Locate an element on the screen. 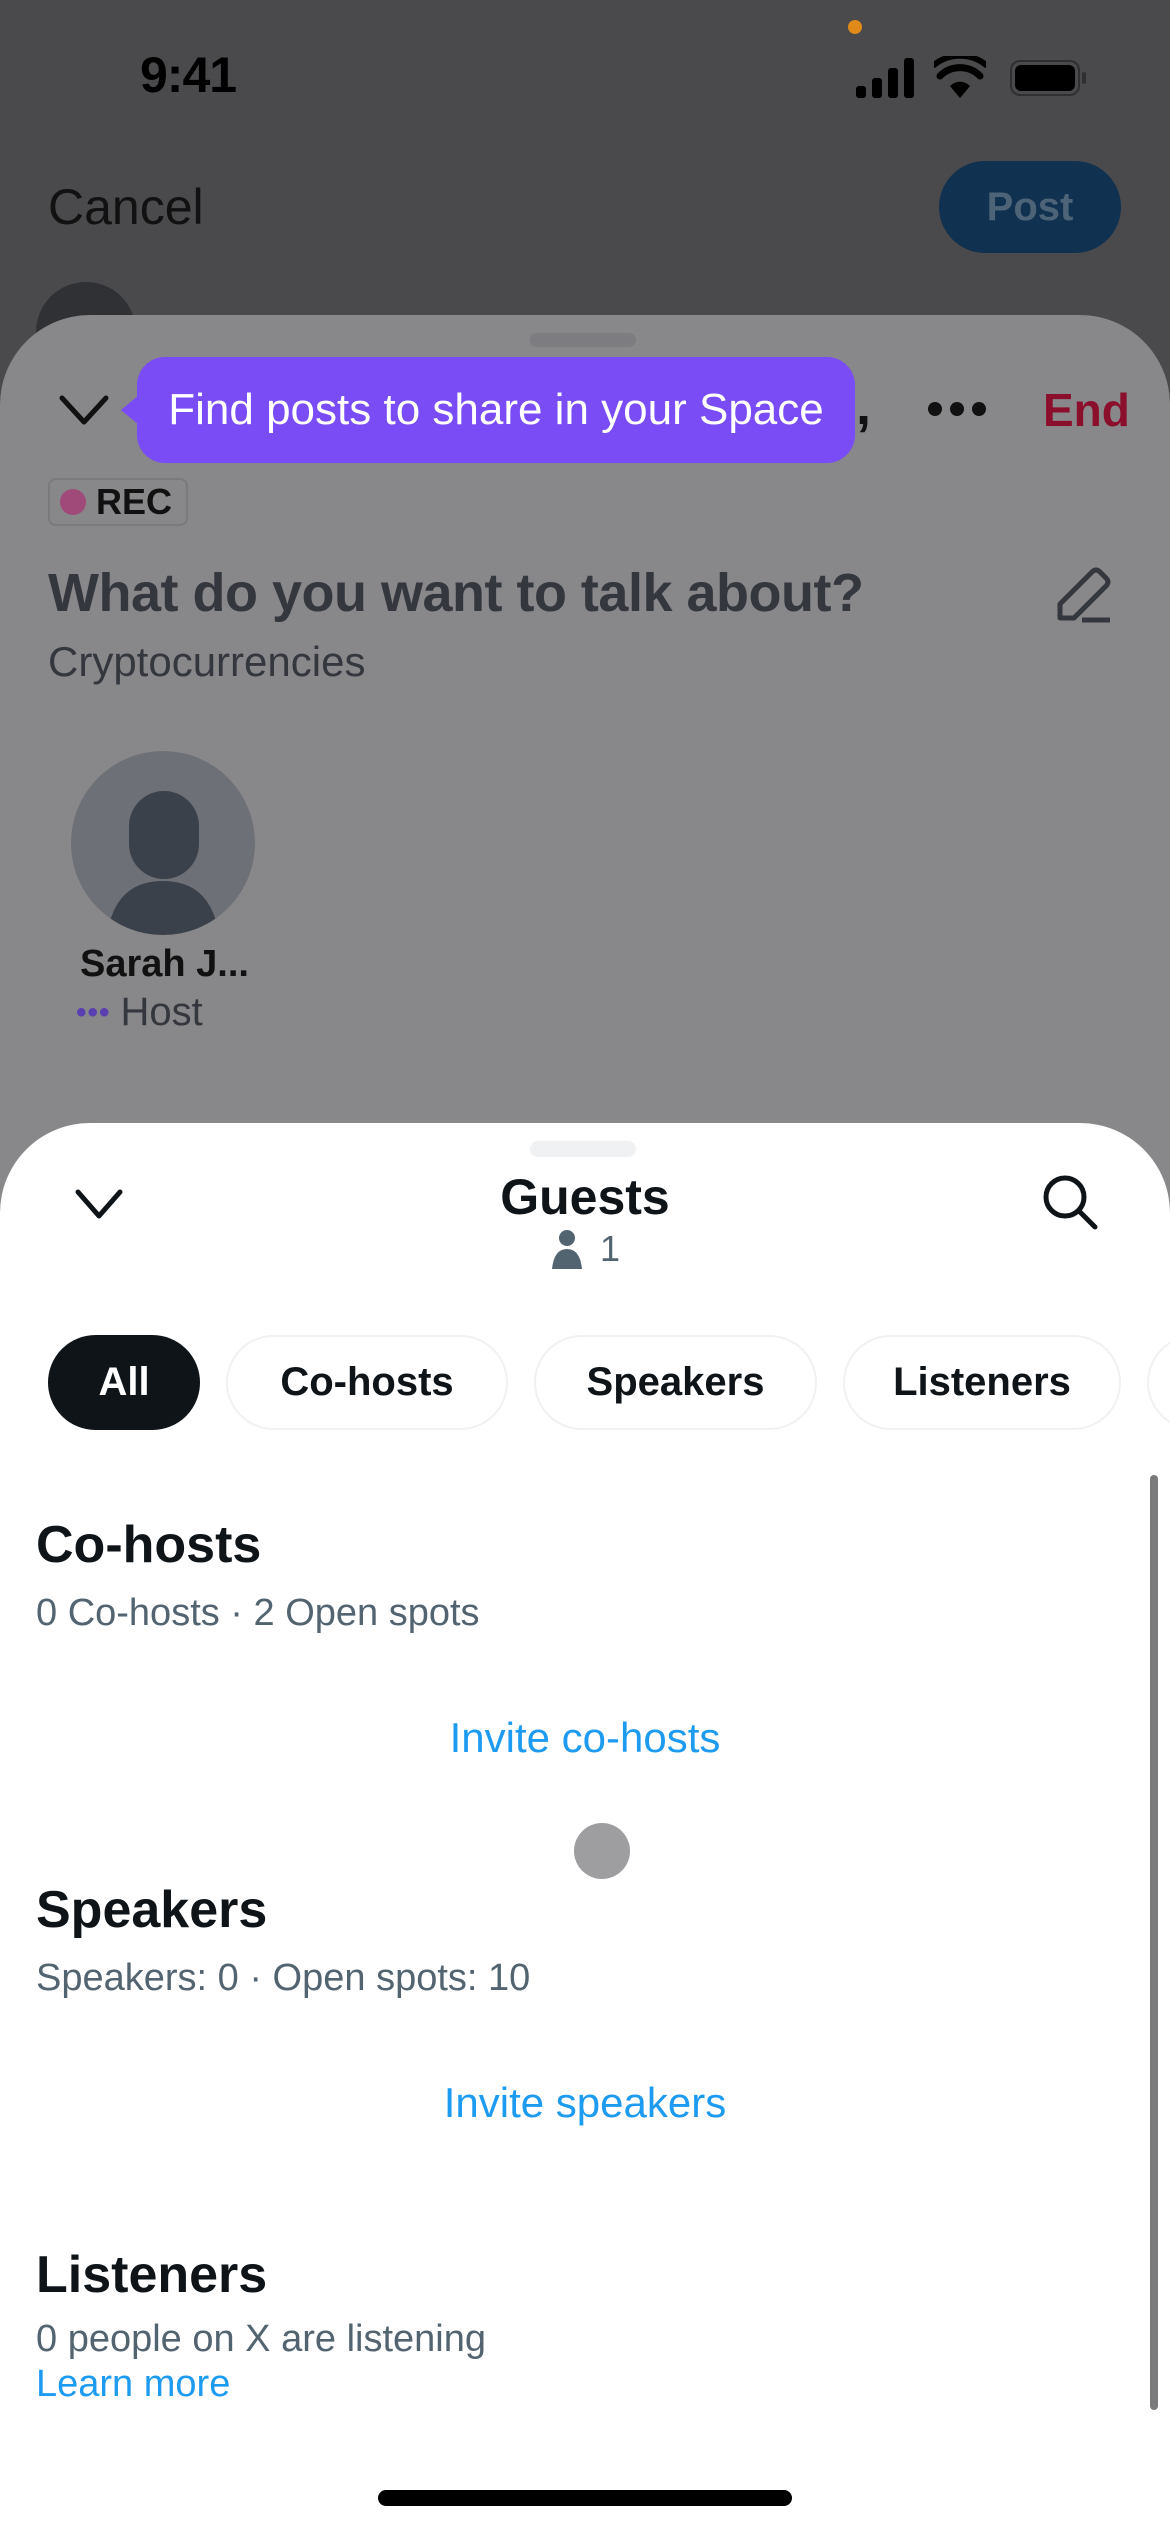 The height and width of the screenshot is (2532, 1170). space-title-partial: , is located at coordinates (864, 406).